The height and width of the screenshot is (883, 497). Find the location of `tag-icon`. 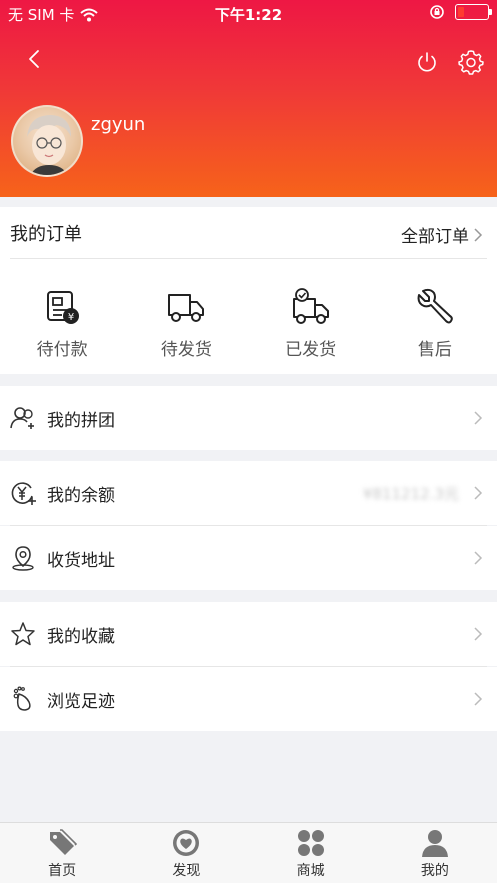

tag-icon is located at coordinates (64, 842).